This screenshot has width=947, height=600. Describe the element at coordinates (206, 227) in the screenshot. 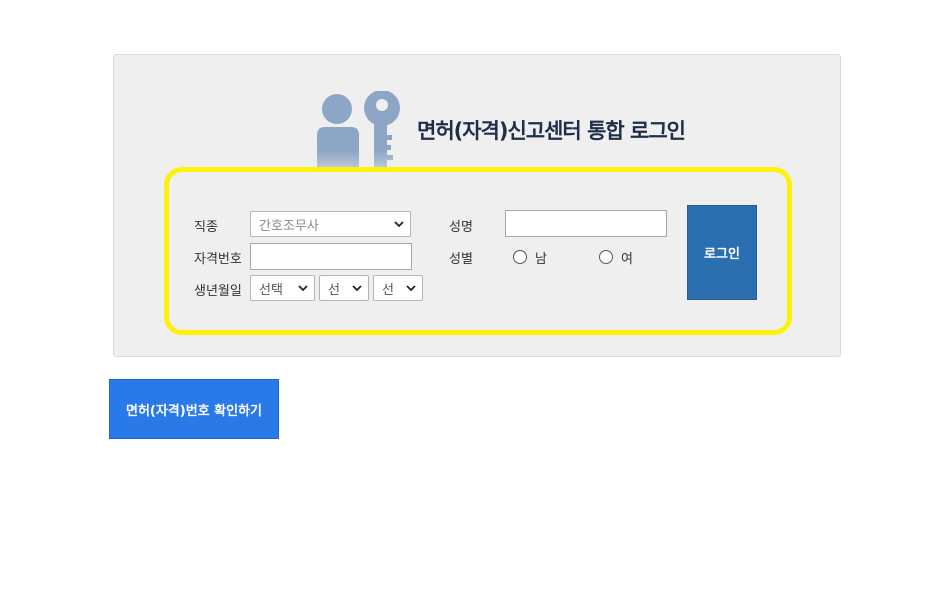

I see `job-label: 직종` at that location.